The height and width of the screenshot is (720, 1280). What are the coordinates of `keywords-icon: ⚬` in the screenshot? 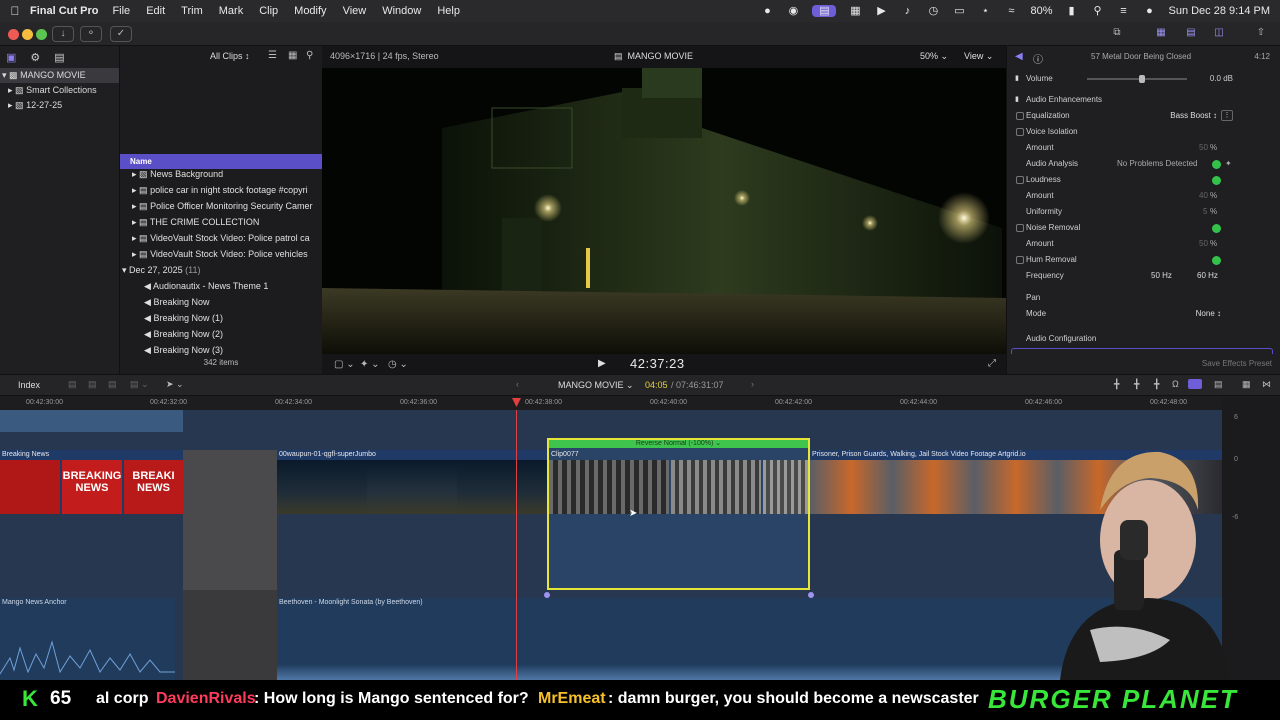 It's located at (91, 34).